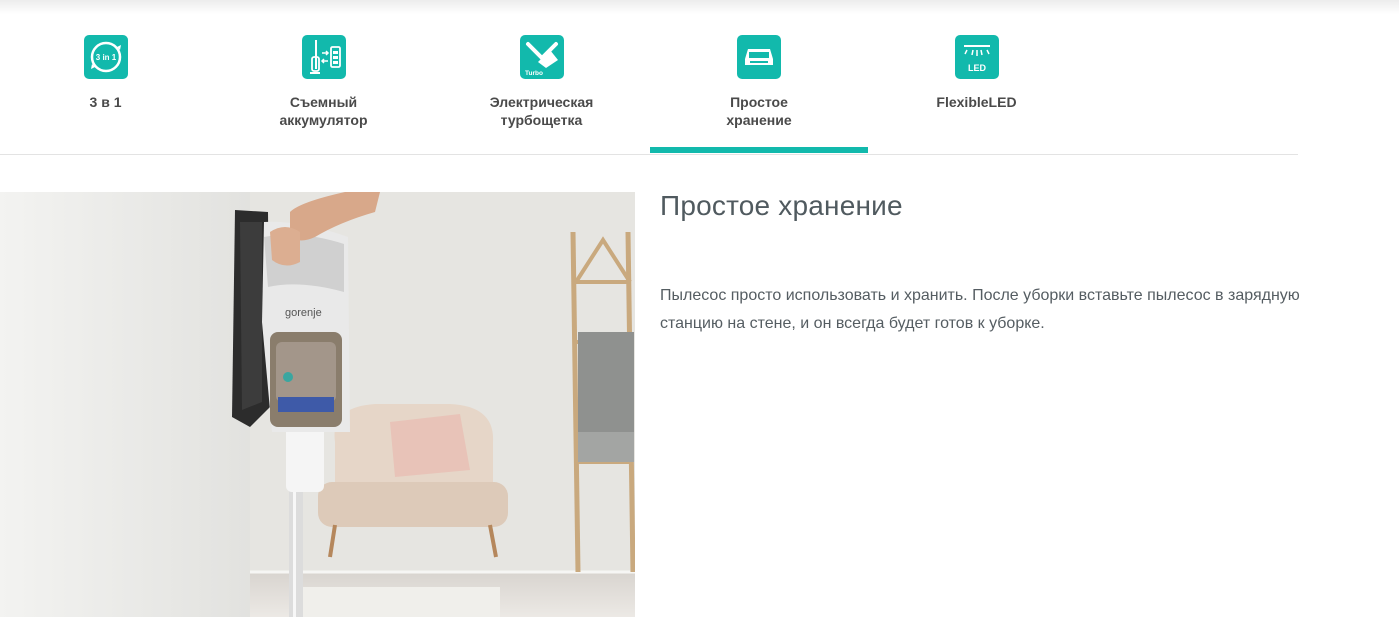 This screenshot has width=1399, height=620. Describe the element at coordinates (977, 68) in the screenshot. I see `svg-text: LED` at that location.